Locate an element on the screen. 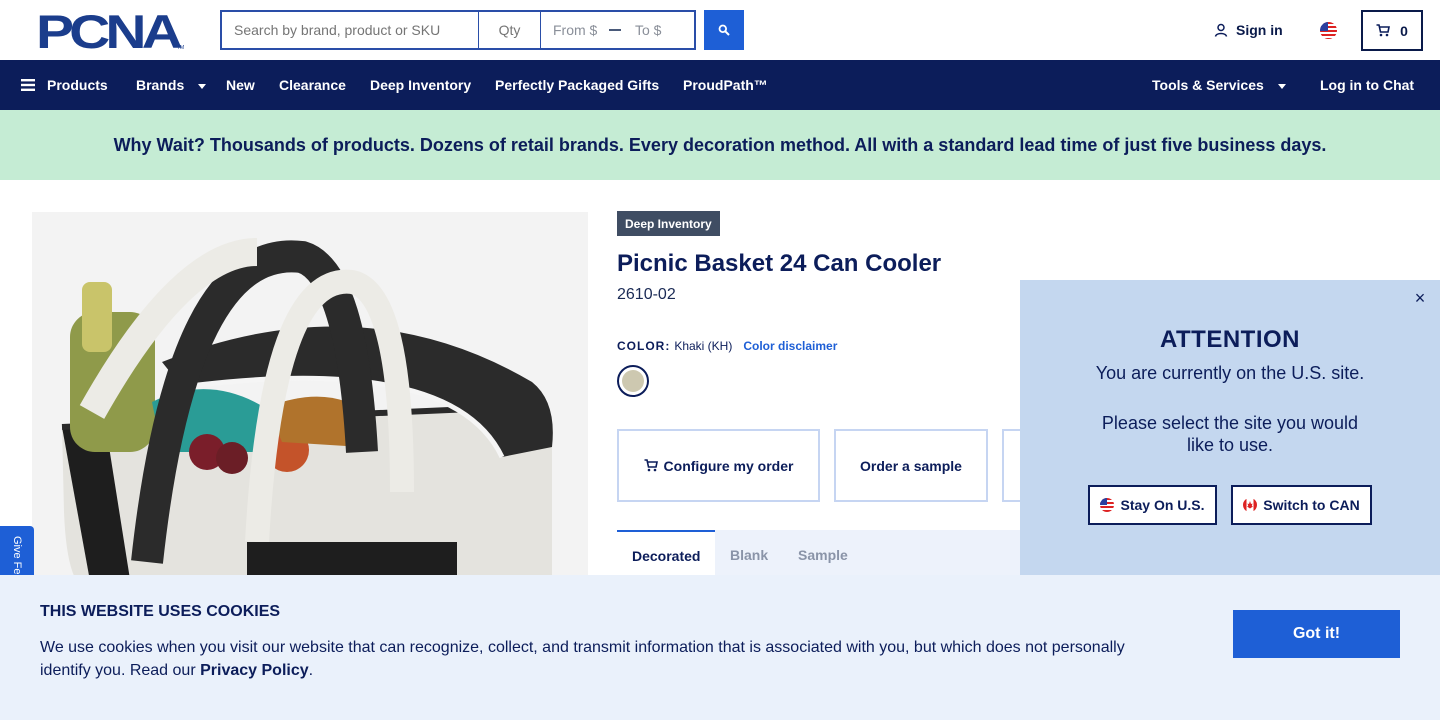 Image resolution: width=1440 pixels, height=720 pixels. nav-clearance: Clearance is located at coordinates (312, 85).